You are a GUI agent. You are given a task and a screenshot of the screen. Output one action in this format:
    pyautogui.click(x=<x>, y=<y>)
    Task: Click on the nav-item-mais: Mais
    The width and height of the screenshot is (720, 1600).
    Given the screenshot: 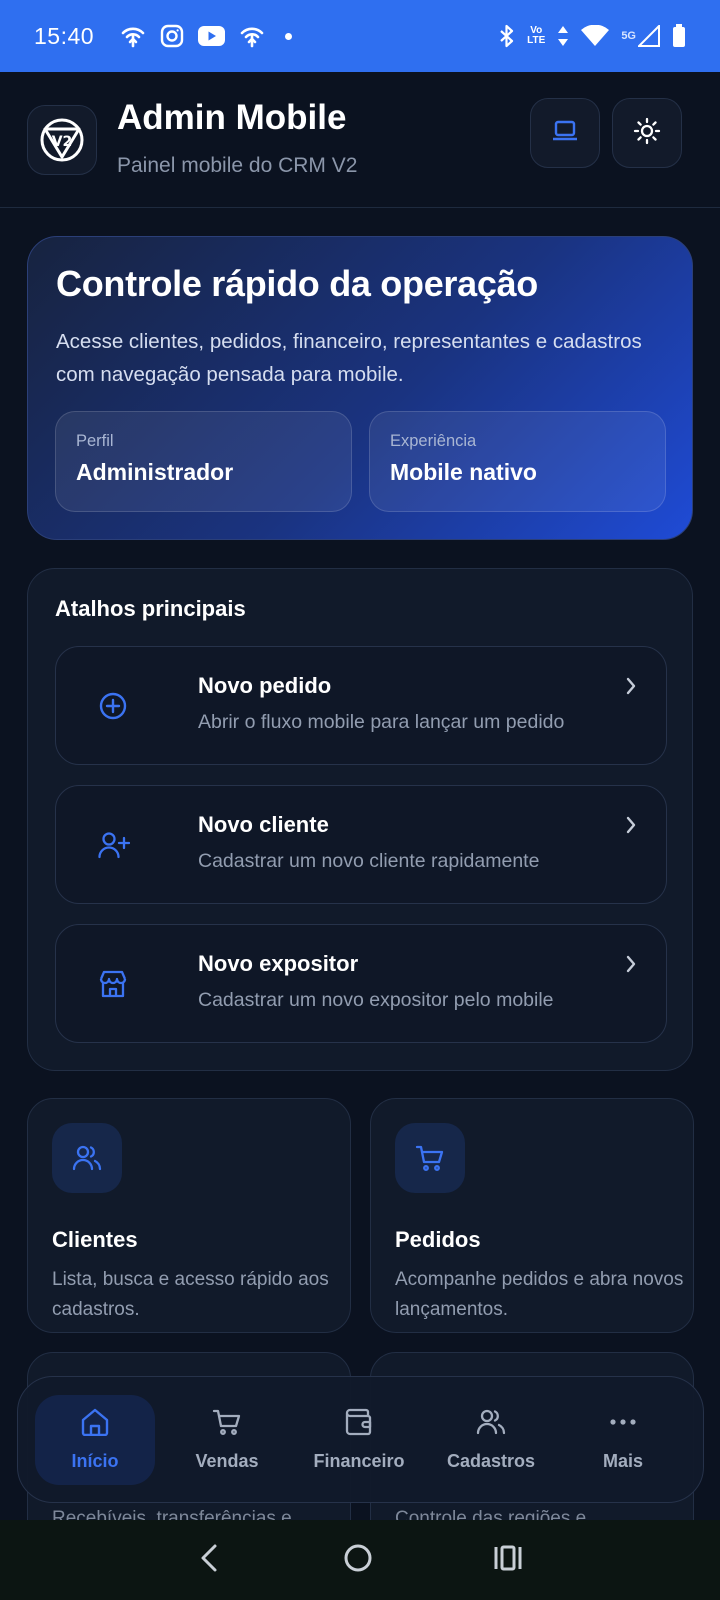 What is the action you would take?
    pyautogui.click(x=623, y=1440)
    